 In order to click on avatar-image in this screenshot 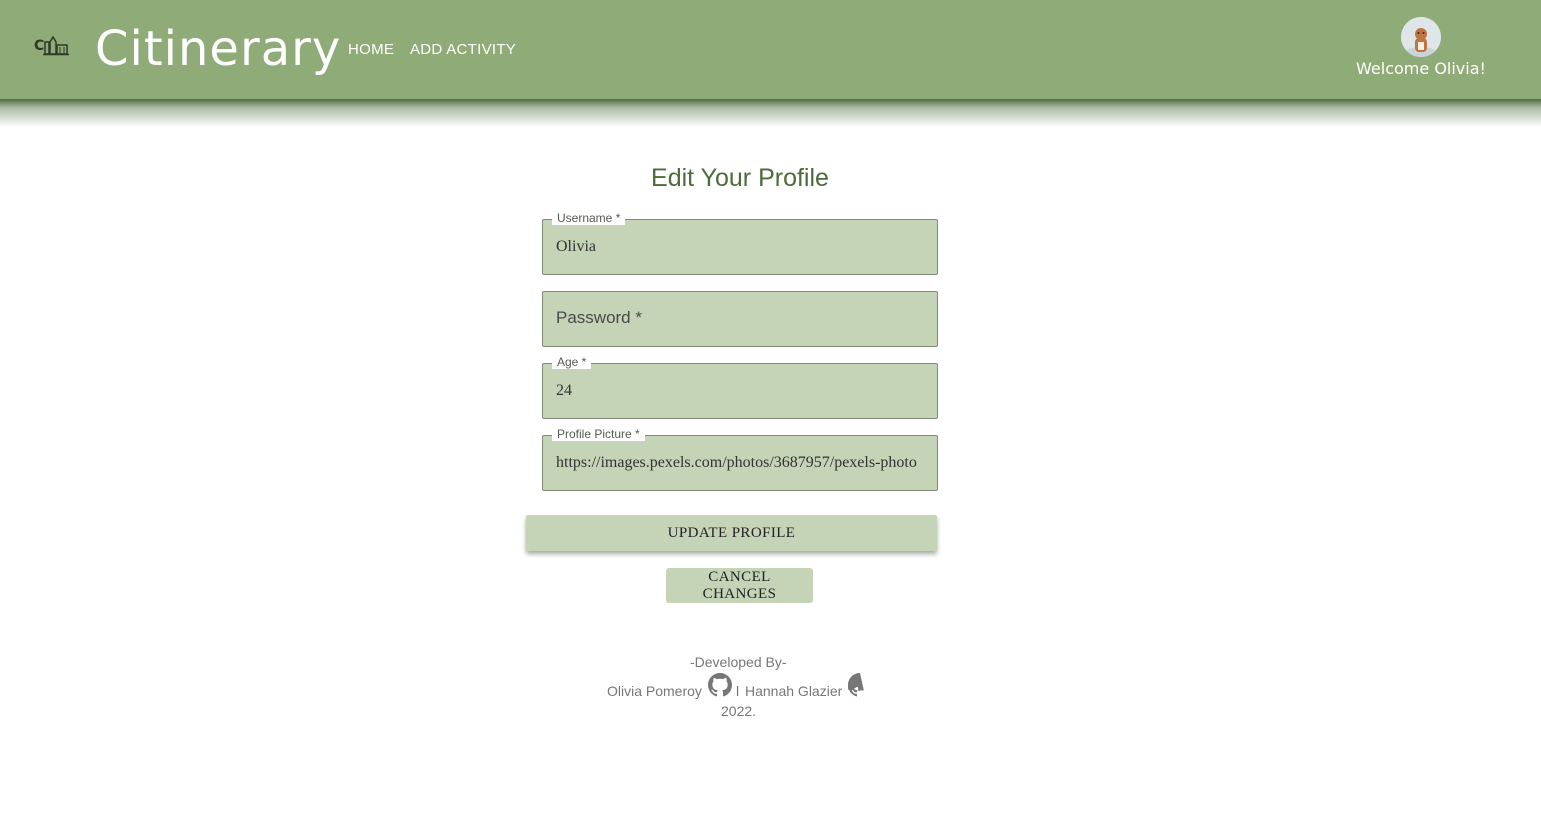, I will do `click(1421, 37)`.